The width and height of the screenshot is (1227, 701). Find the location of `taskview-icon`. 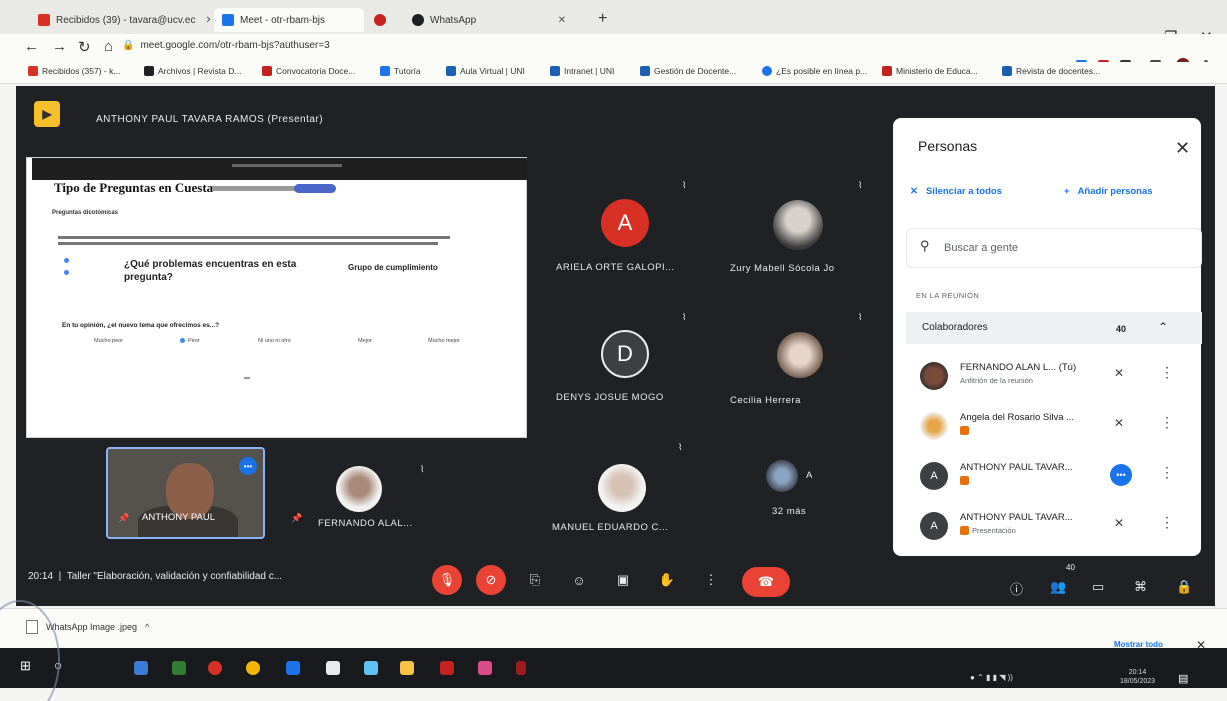

taskview-icon is located at coordinates (141, 668).